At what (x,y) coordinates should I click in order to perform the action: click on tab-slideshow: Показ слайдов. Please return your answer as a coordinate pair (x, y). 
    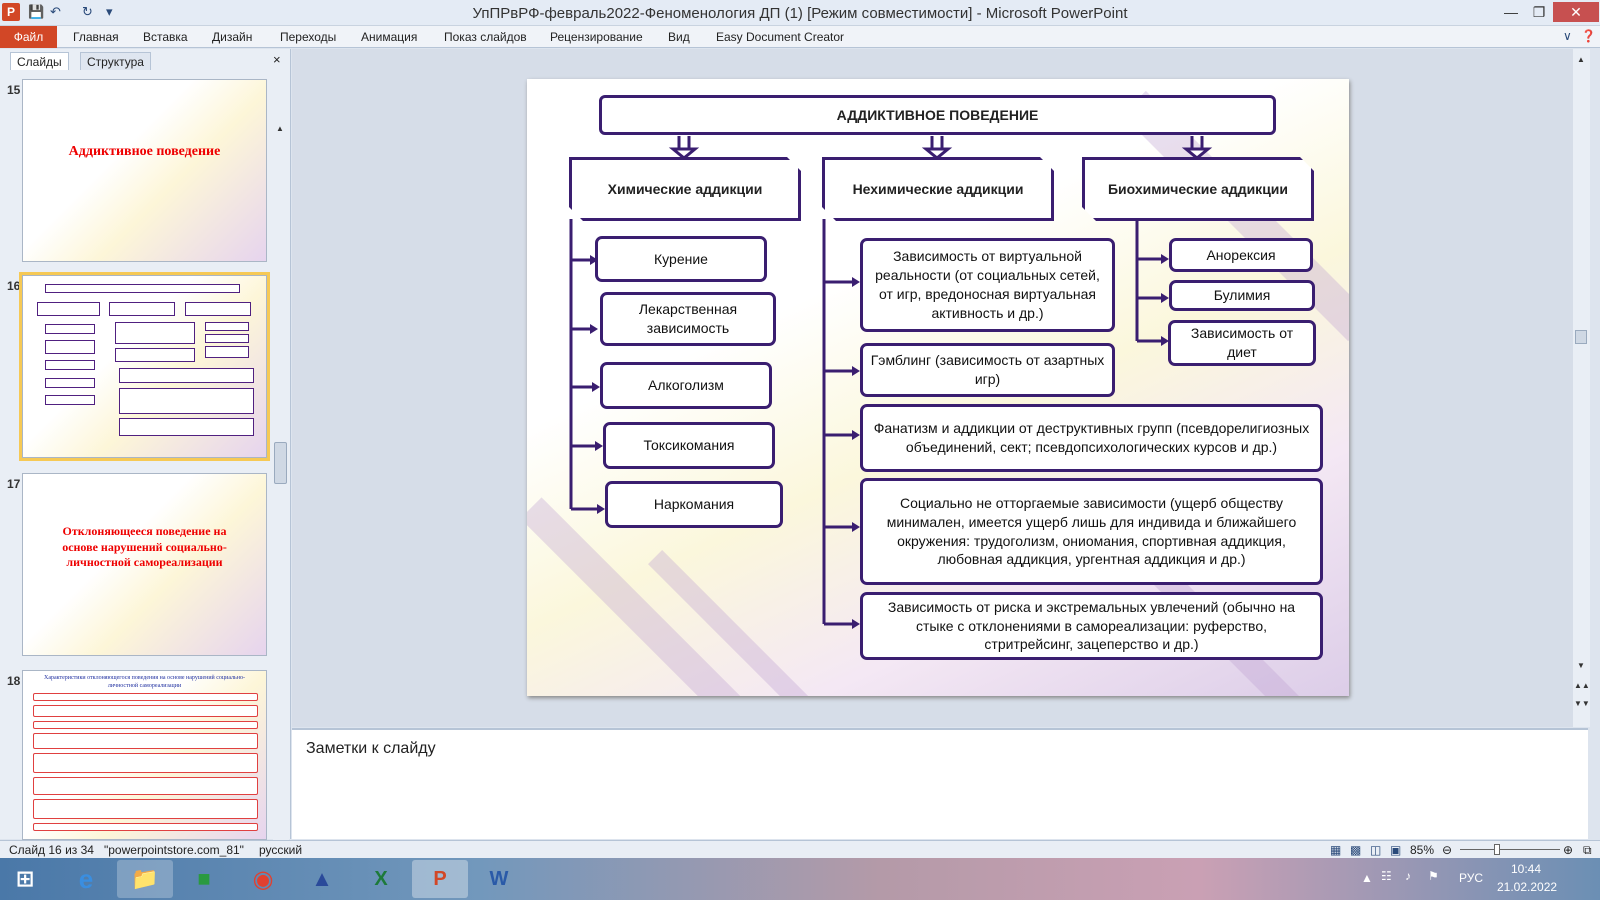
    Looking at the image, I should click on (485, 37).